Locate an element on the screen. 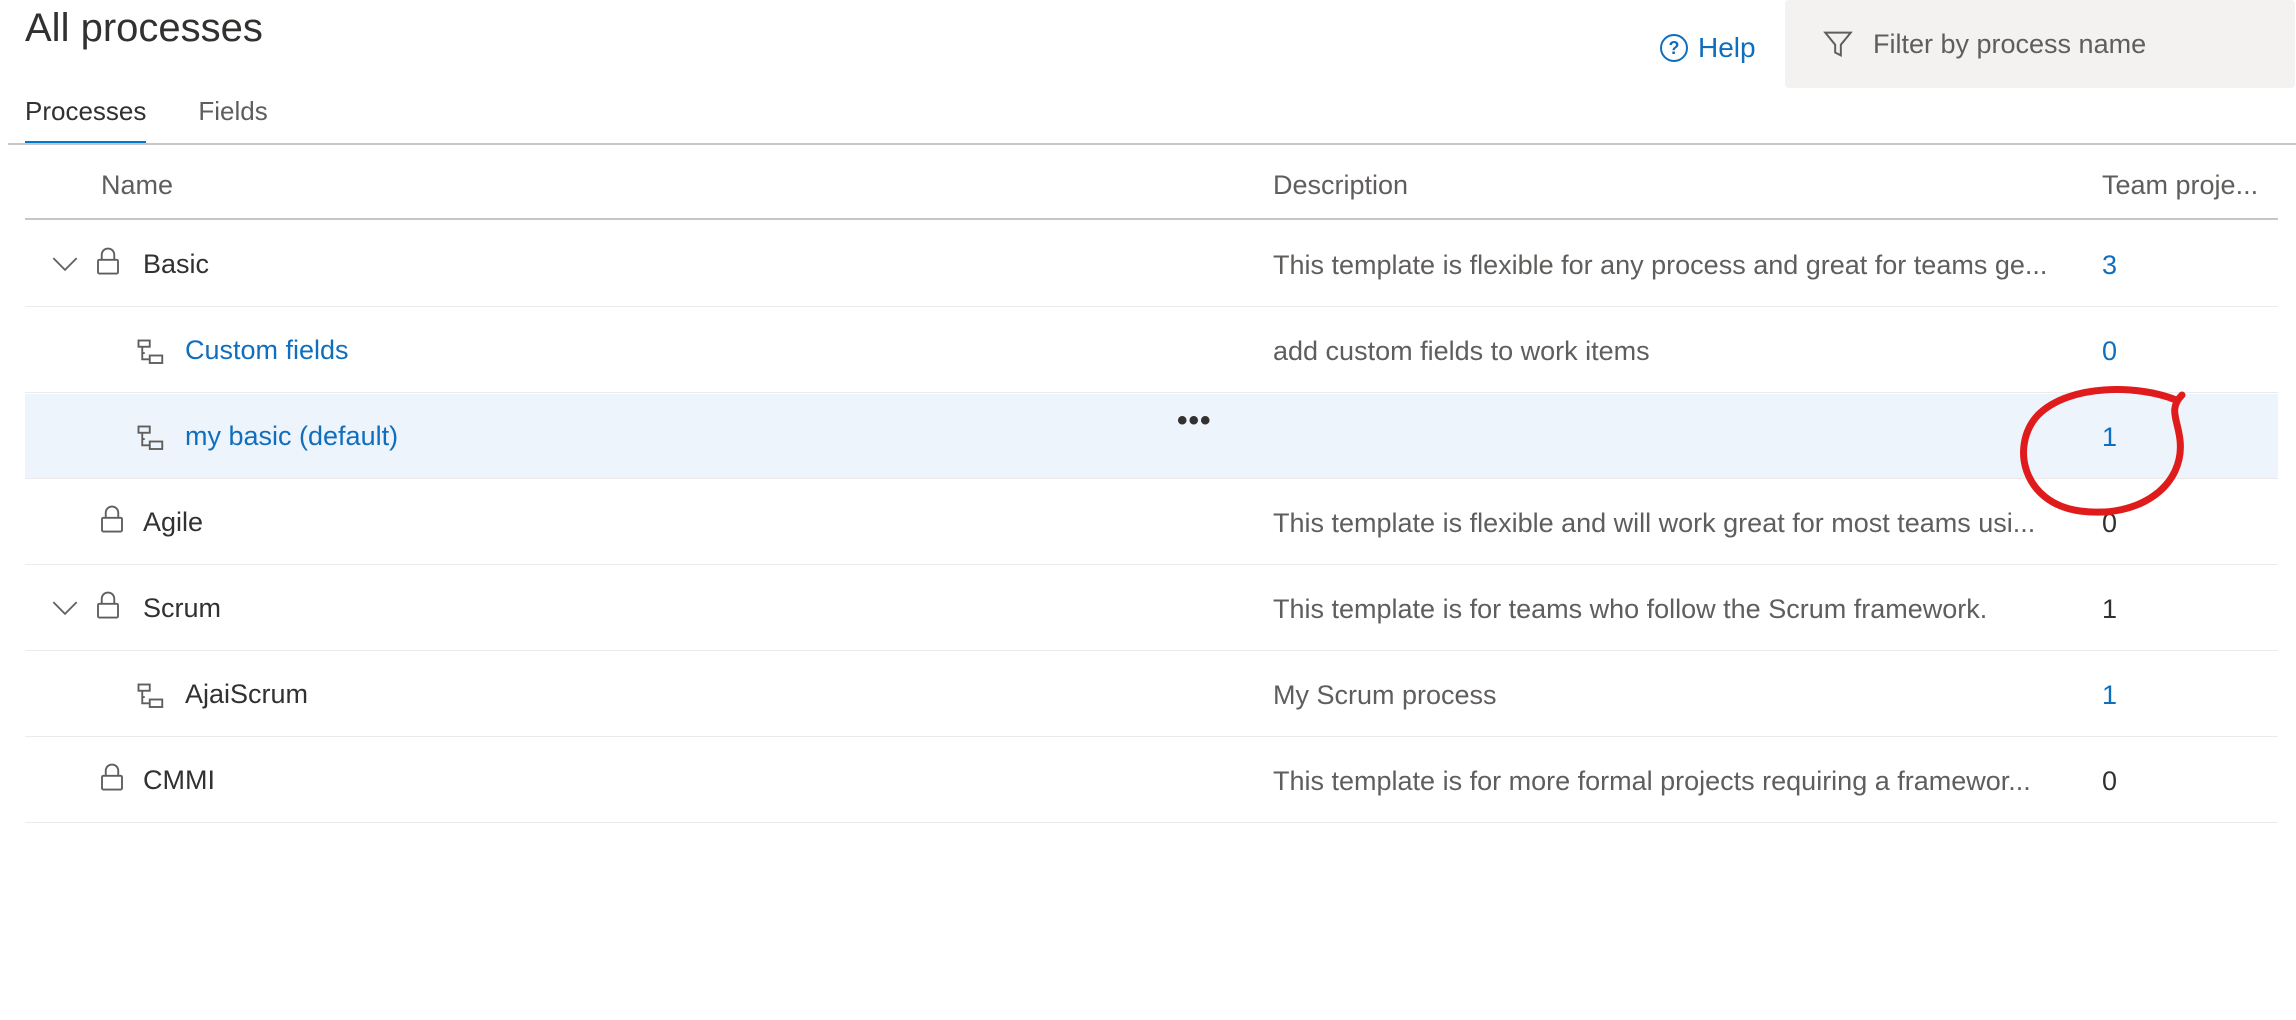 Image resolution: width=2296 pixels, height=1020 pixels. process-name: Basic is located at coordinates (176, 264).